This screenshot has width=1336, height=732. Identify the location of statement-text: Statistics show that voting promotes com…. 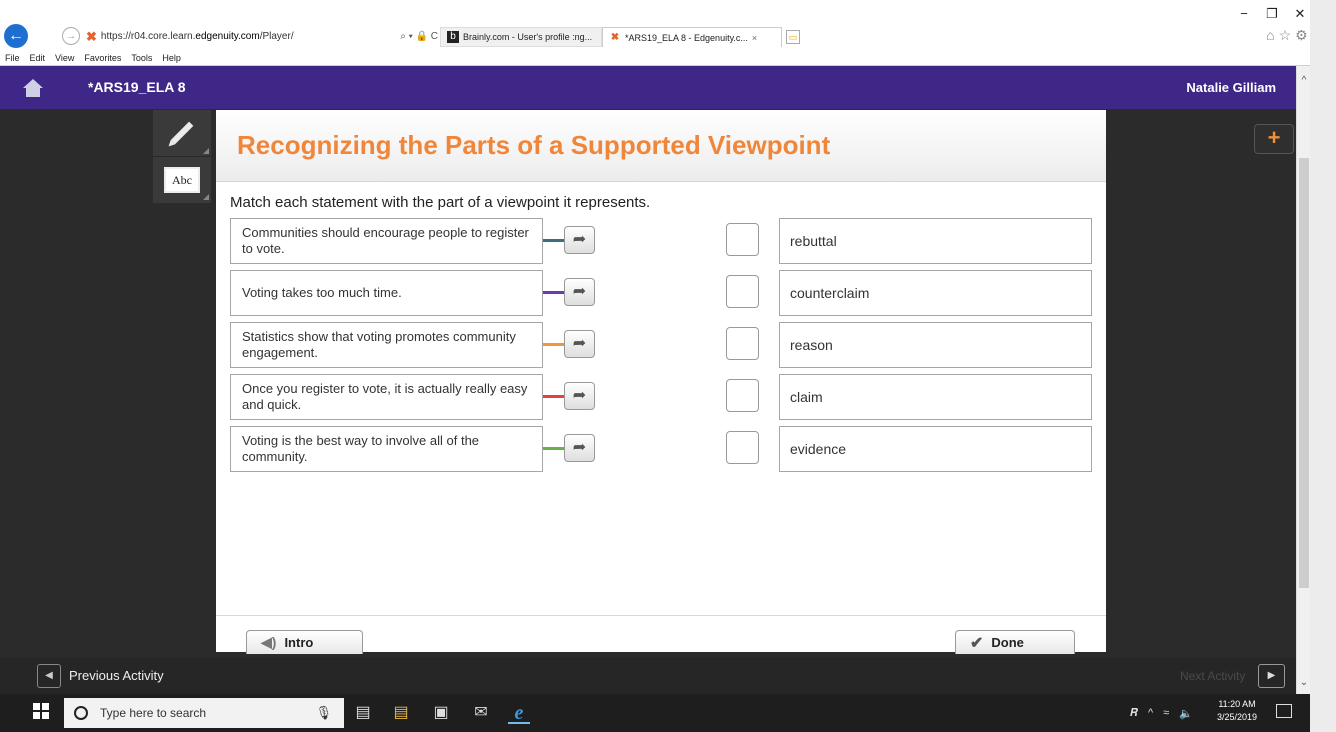
(379, 344).